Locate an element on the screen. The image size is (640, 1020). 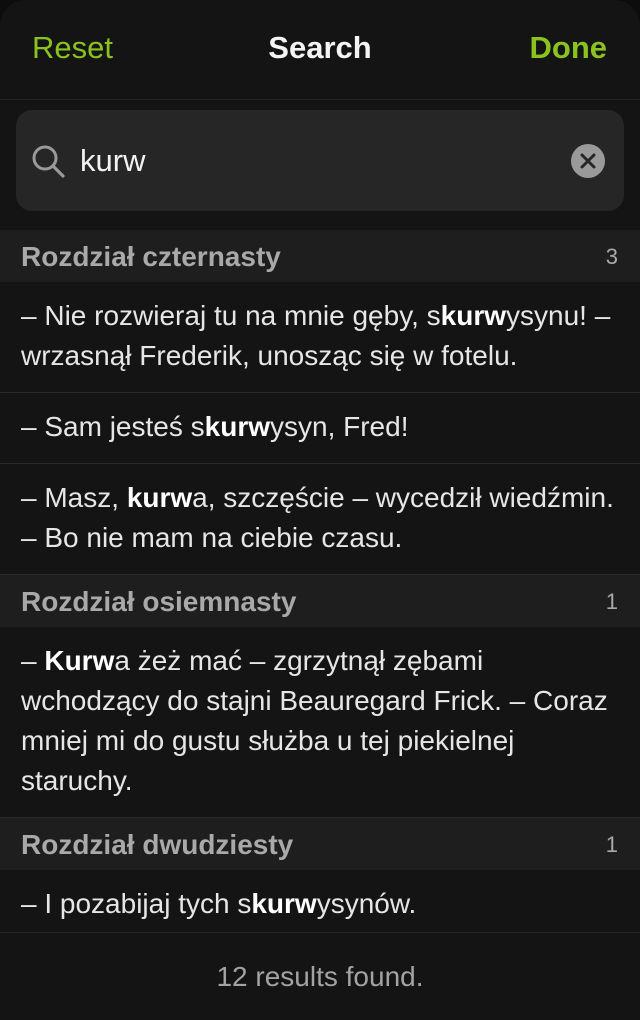
result-match-highlight: Kurw is located at coordinates (79, 660).